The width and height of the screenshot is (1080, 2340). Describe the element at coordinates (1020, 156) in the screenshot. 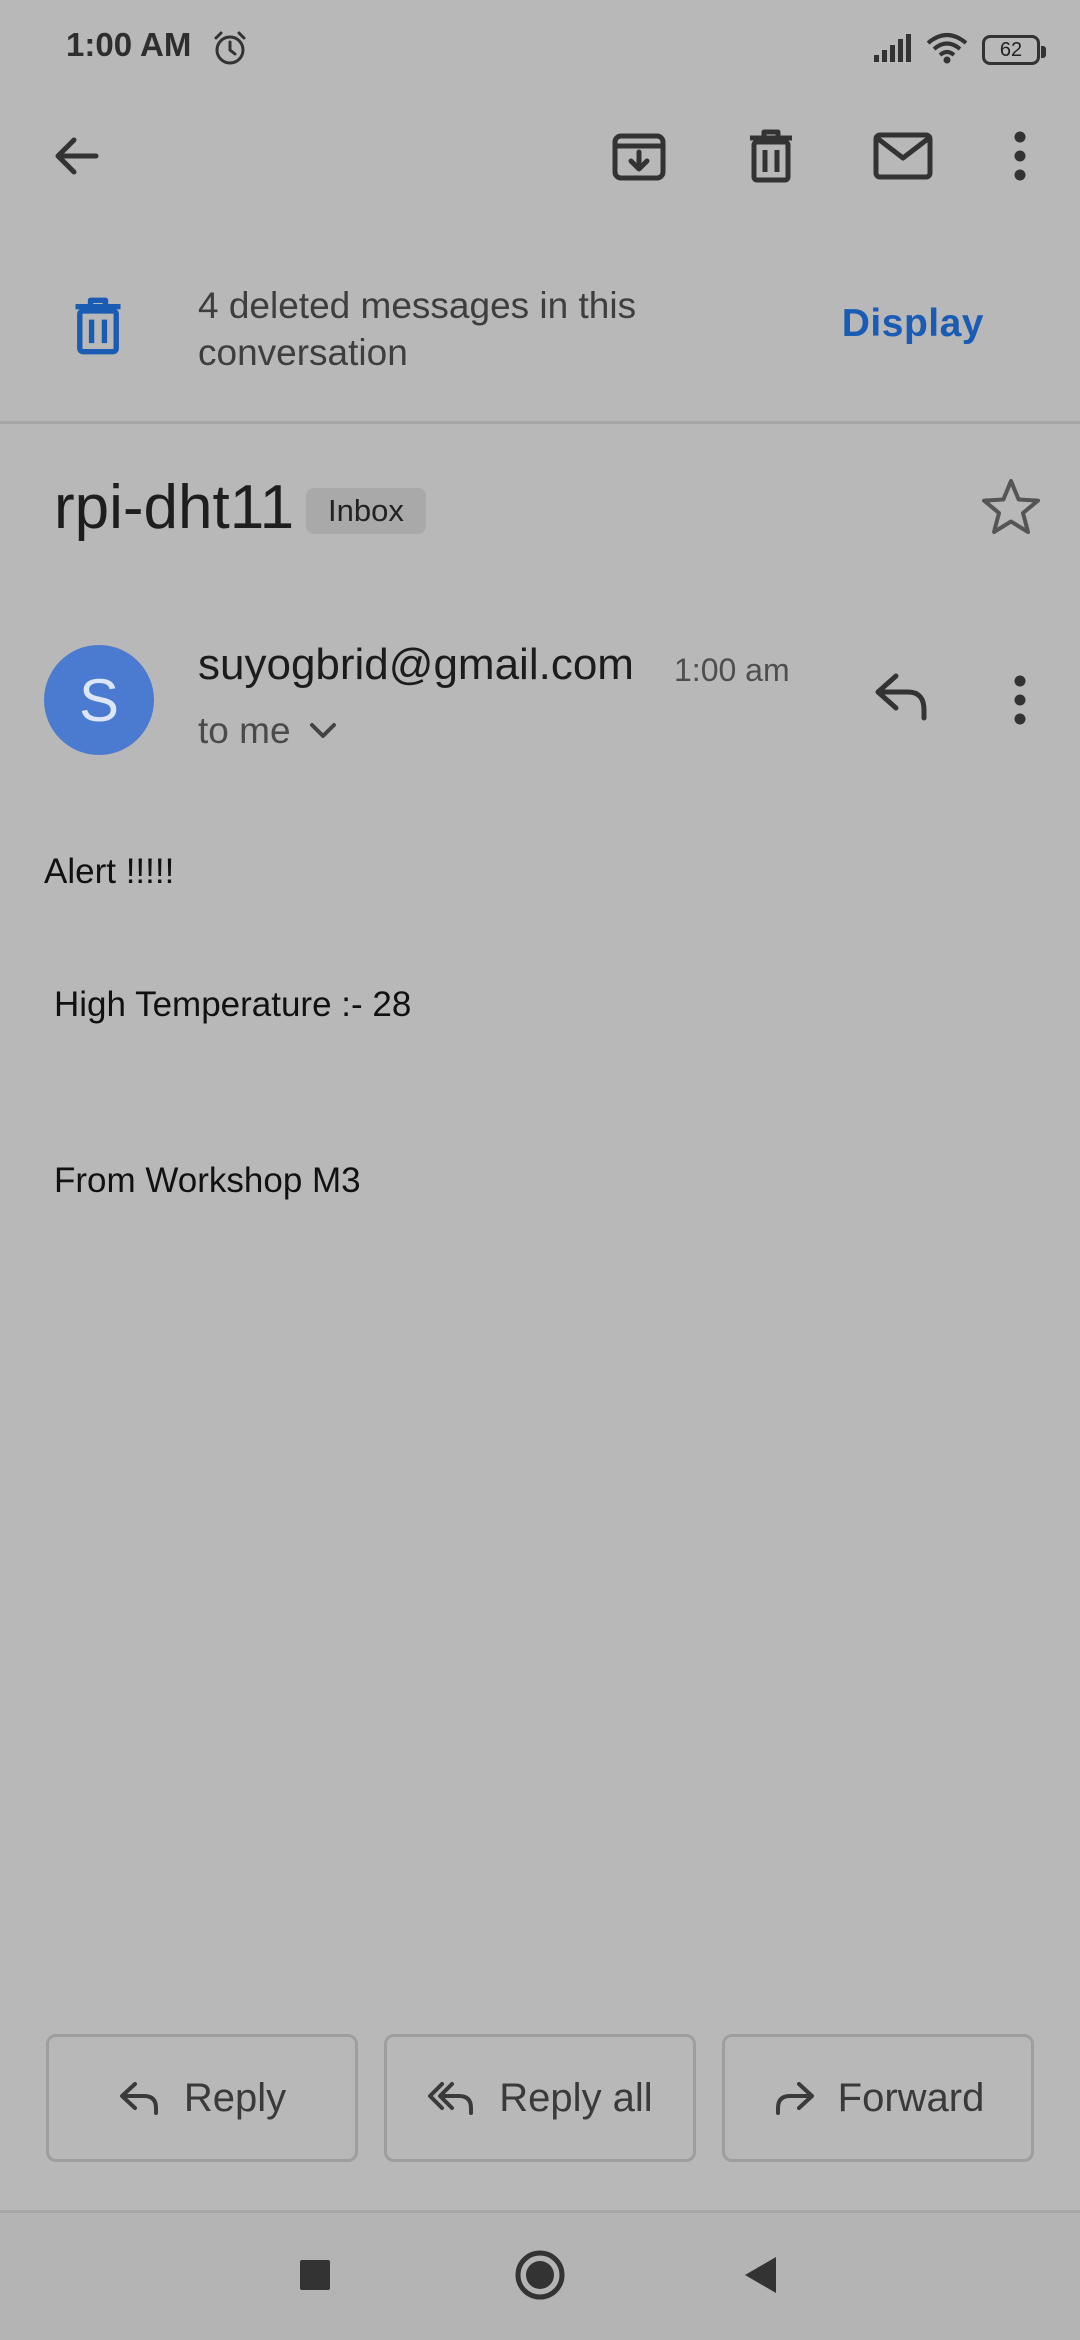

I see `more-vert-icon` at that location.